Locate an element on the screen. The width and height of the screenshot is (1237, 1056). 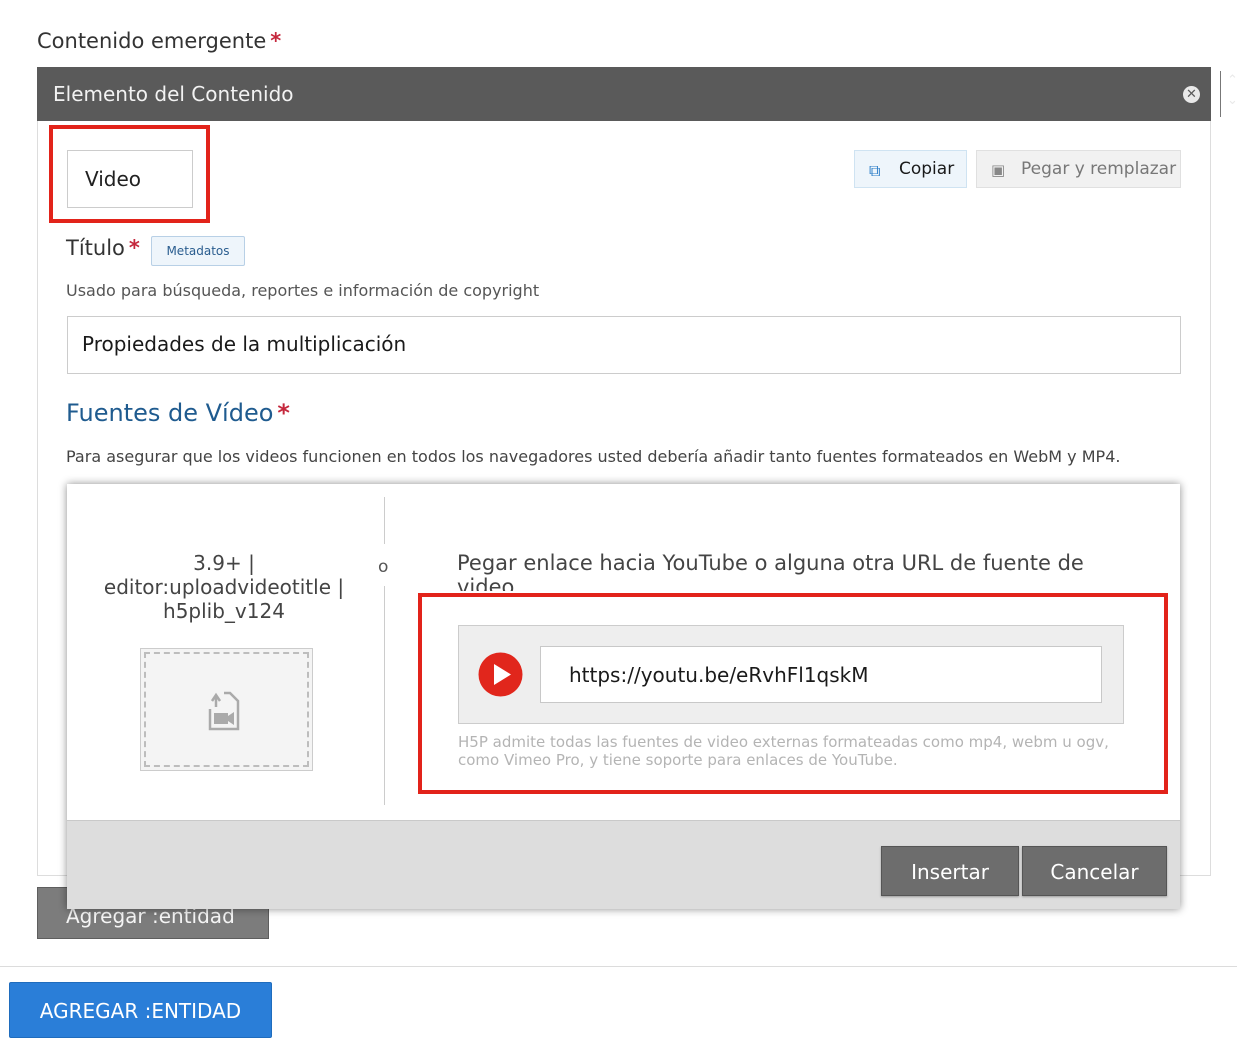
paste-replace-button: ▣ Pegar y remplazar is located at coordinates (1078, 169).